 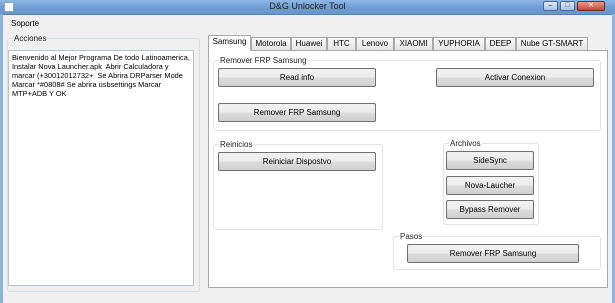 I want to click on tab-lenovo: Lenovo, so click(x=375, y=43).